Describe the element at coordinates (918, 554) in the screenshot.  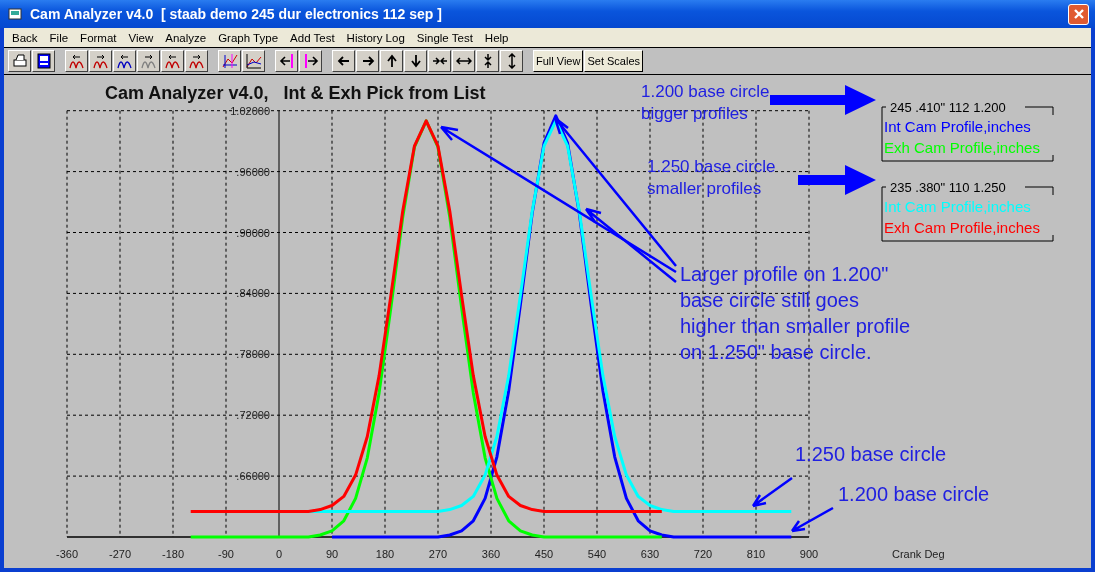
I see `axis-label: Crank Deg` at that location.